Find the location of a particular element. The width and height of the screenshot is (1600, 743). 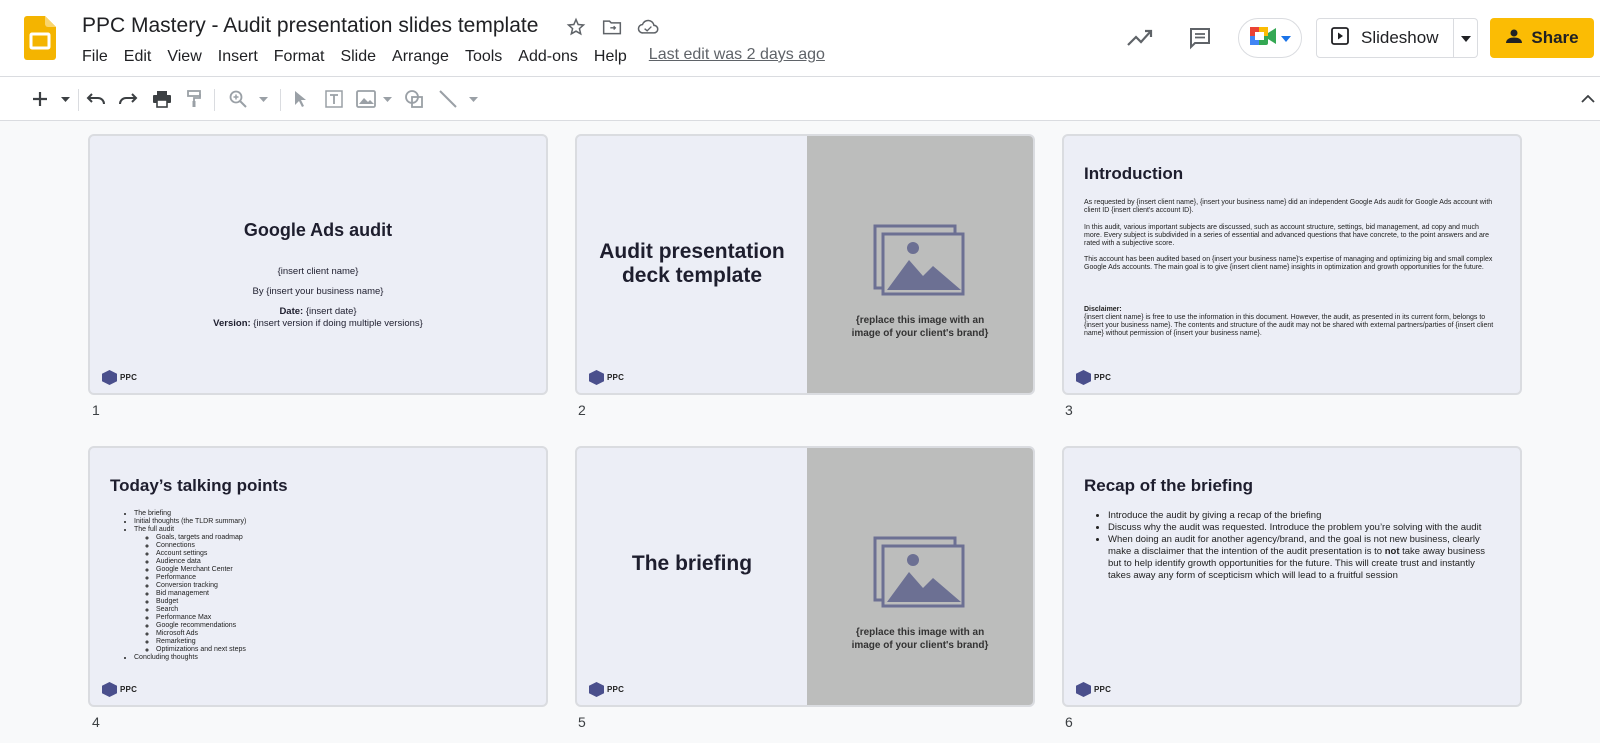

slideshow-button: Slideshow is located at coordinates (1385, 38).